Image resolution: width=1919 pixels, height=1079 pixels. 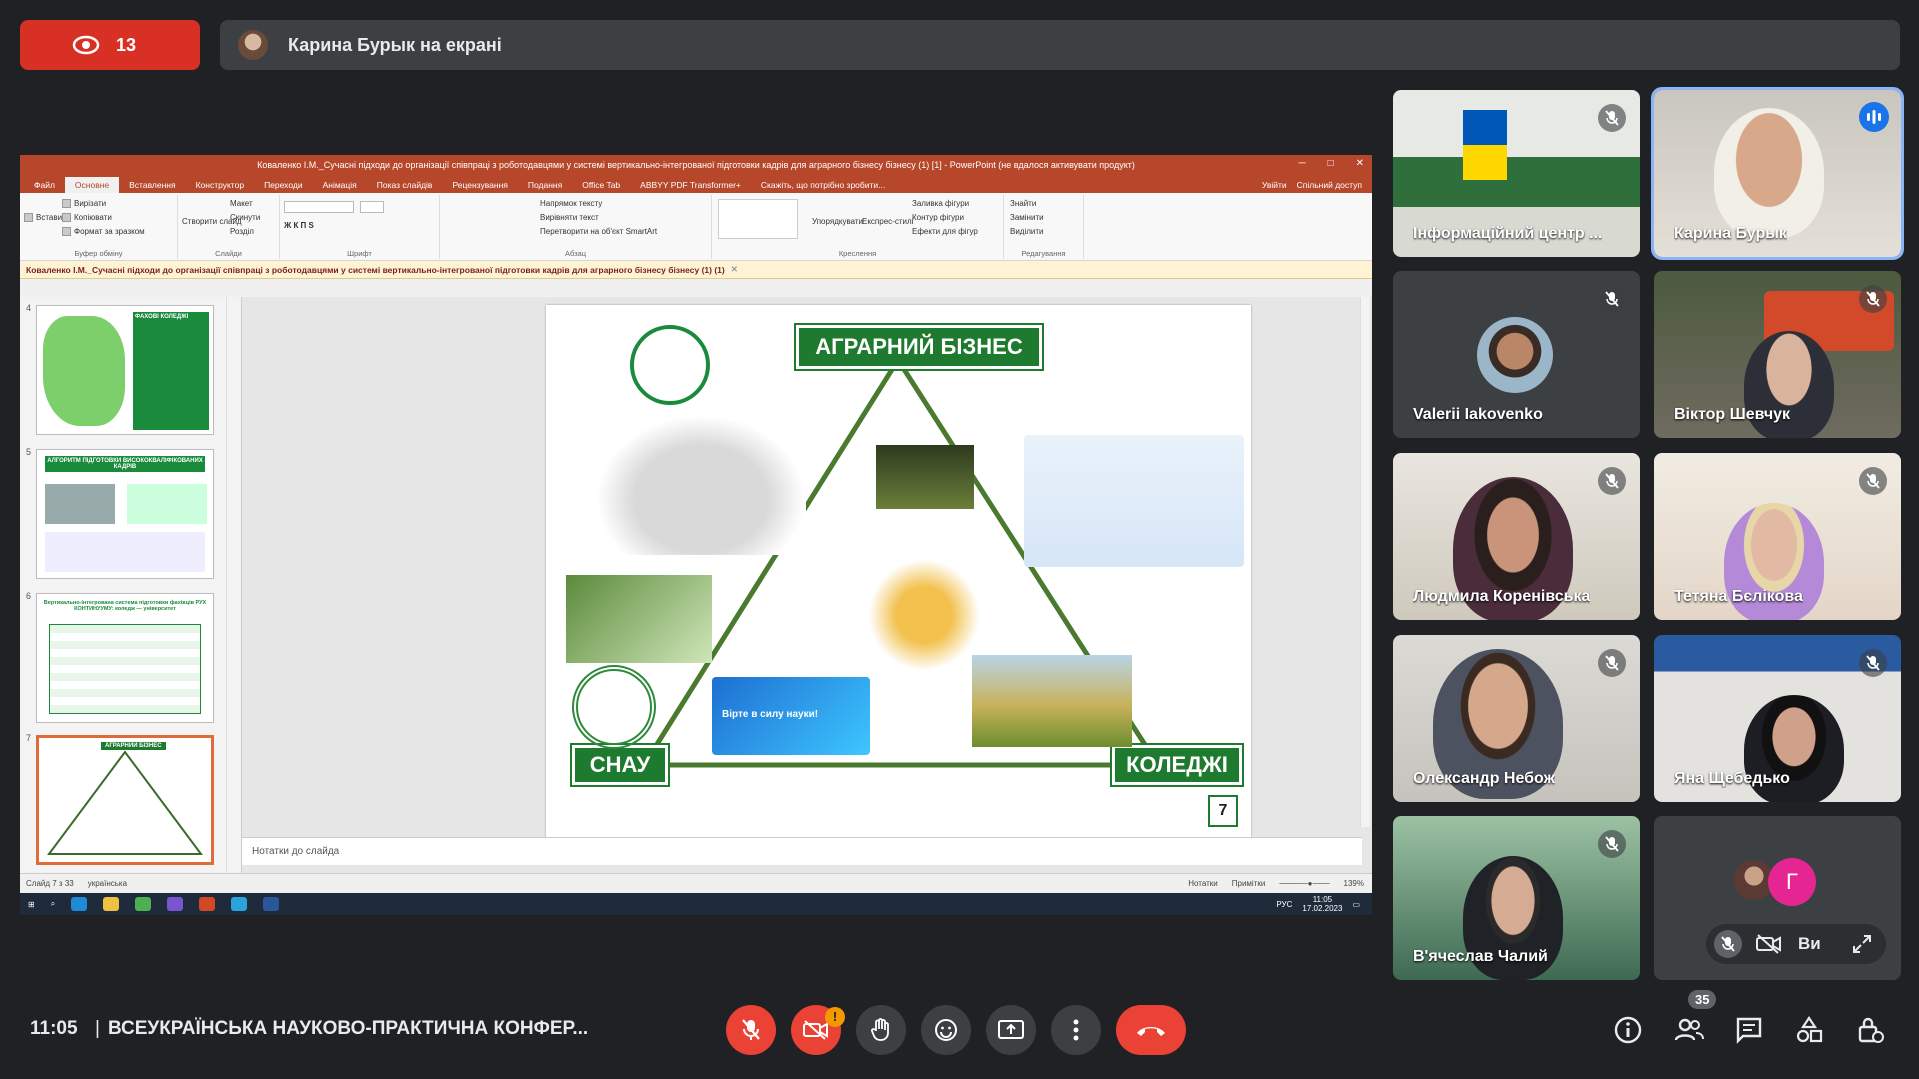 I want to click on thumbnails-scrollbar, so click(x=231, y=595).